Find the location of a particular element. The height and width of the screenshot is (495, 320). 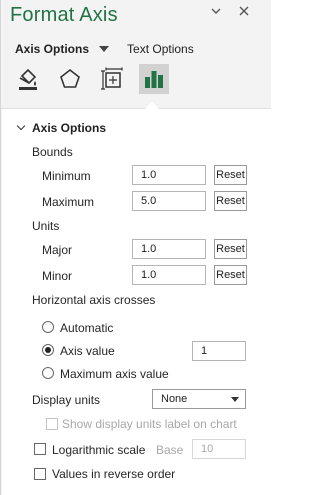

options-tabs: Axis Options Text Options is located at coordinates (107, 49).